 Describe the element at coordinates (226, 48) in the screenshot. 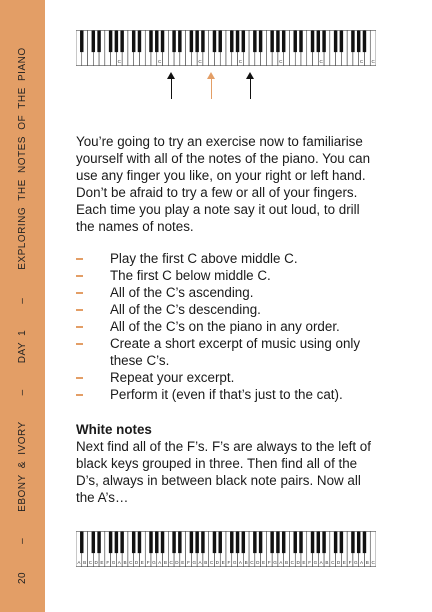

I see `top-keyboard-graphic: CCCCCCCC` at that location.